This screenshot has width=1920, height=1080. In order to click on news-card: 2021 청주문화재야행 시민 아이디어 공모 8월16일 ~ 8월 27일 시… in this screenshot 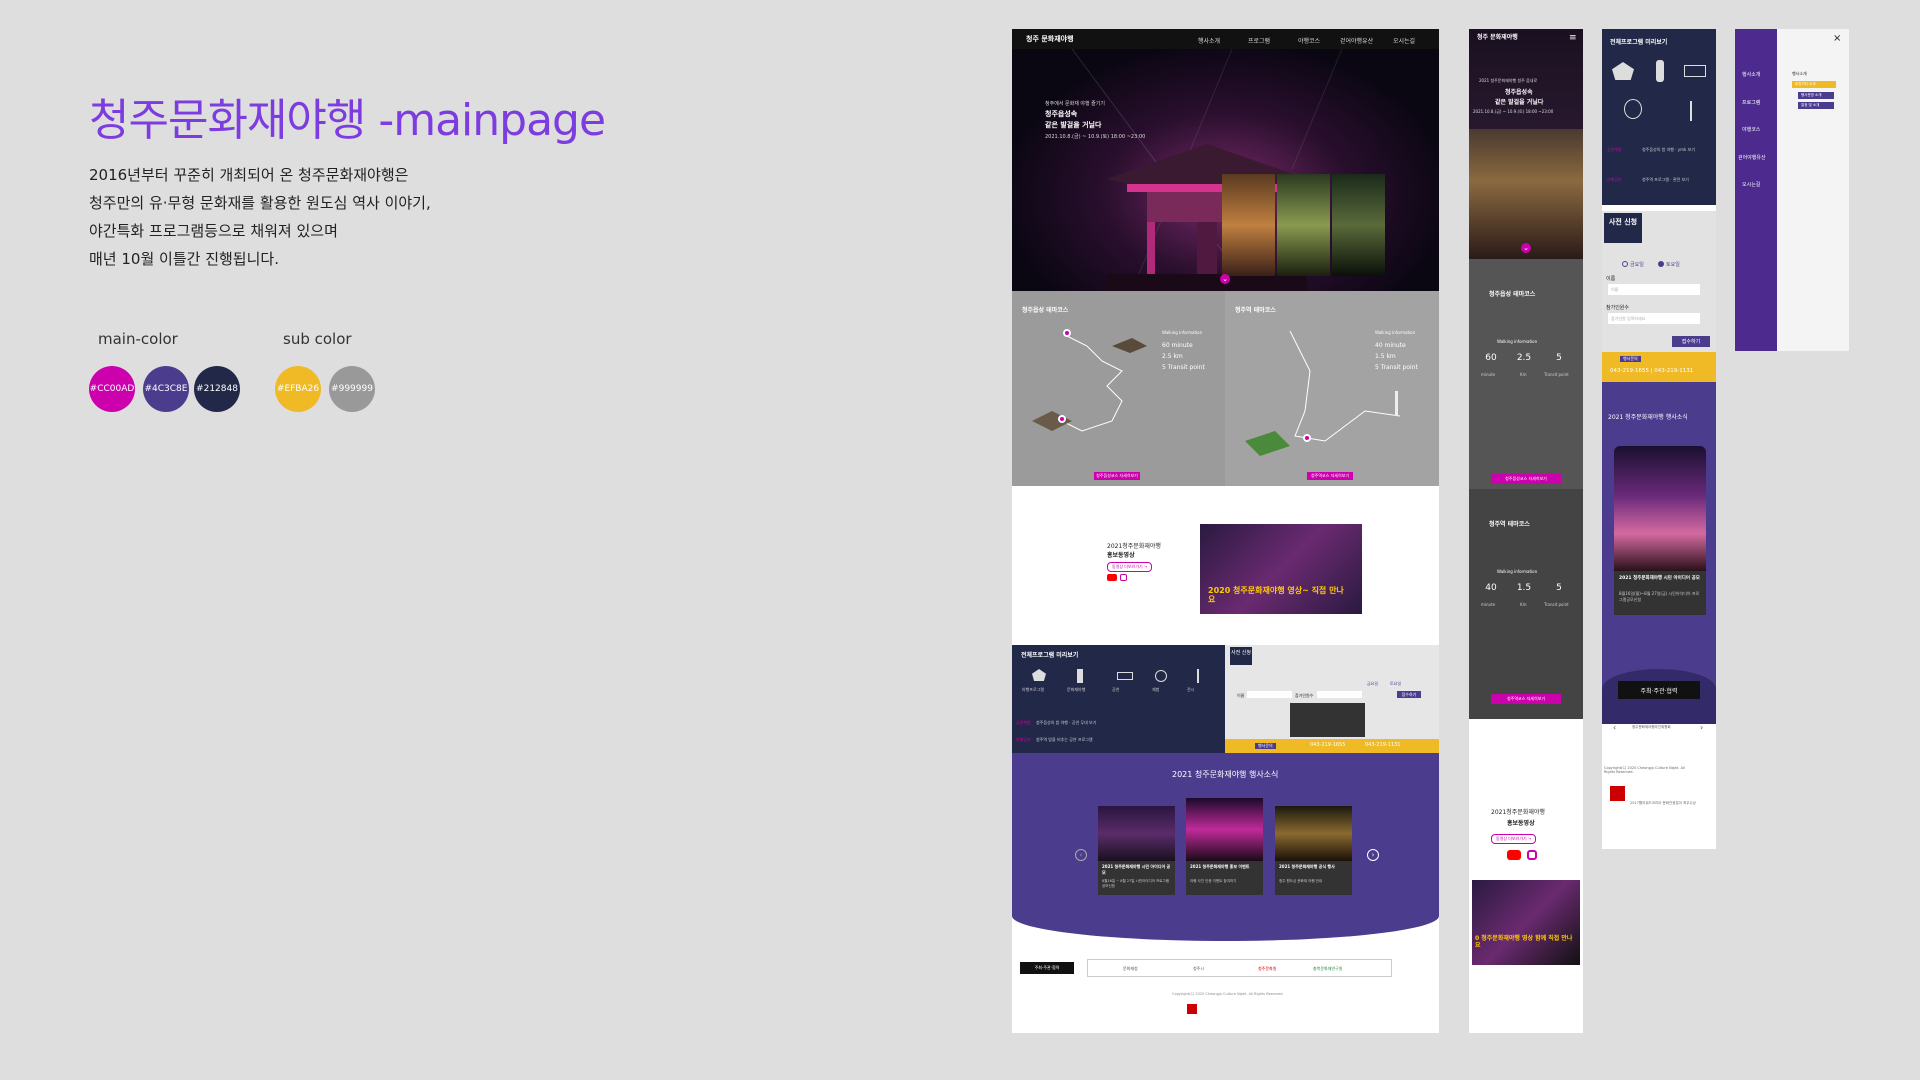, I will do `click(1136, 878)`.